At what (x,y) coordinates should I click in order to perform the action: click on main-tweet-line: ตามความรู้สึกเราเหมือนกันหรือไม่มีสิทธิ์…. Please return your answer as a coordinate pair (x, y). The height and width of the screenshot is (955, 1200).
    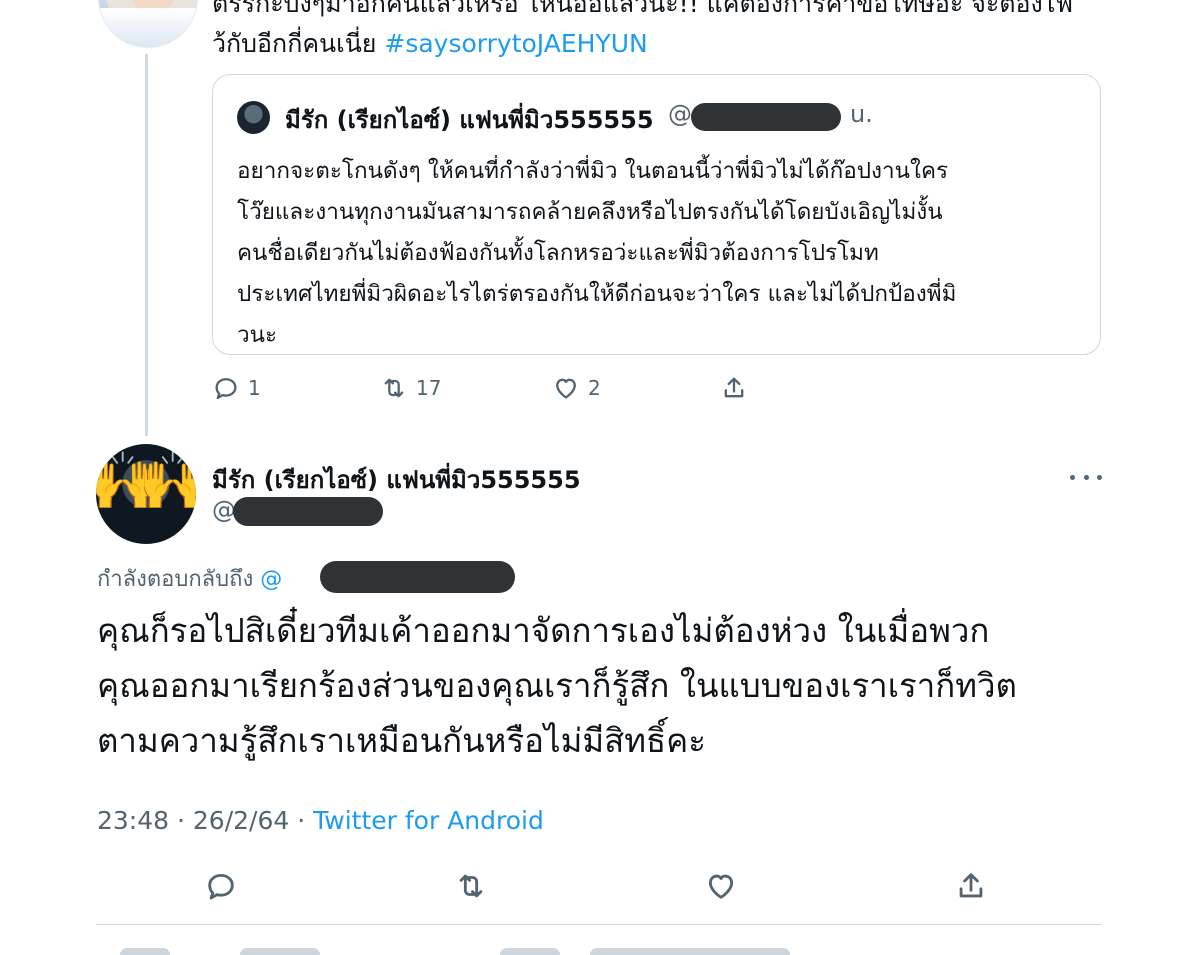
    Looking at the image, I should click on (401, 740).